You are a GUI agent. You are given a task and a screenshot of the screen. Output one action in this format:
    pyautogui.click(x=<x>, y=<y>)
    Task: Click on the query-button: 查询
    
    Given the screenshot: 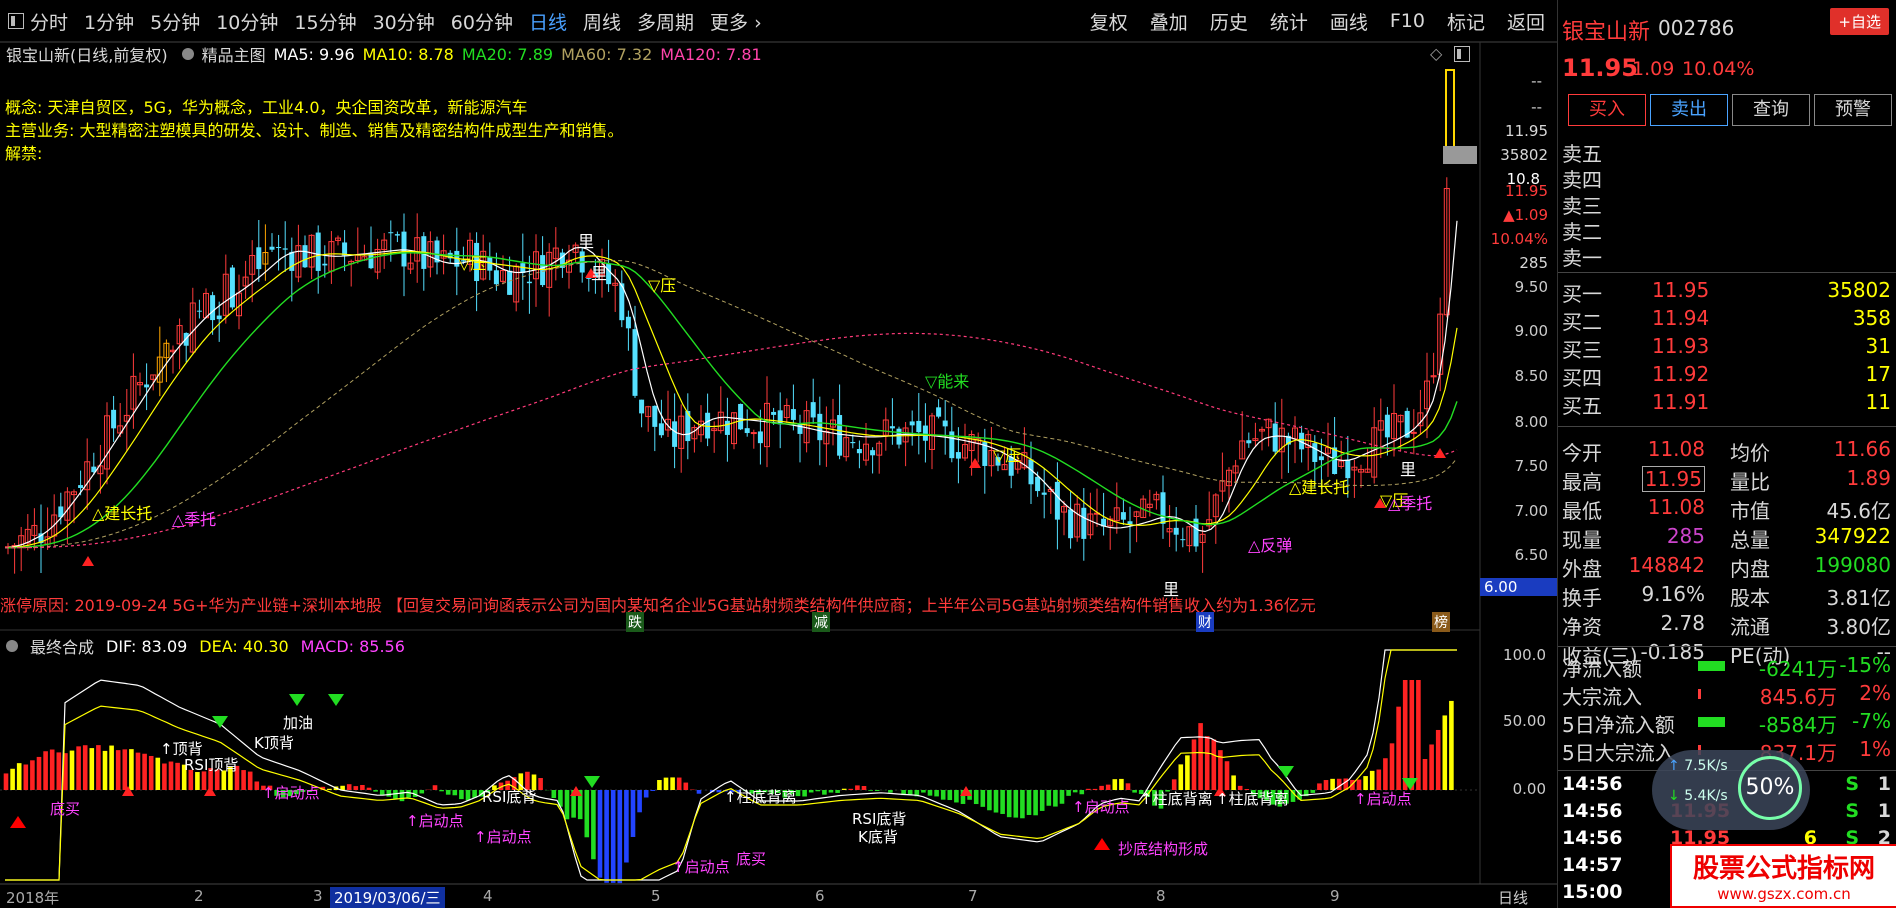 What is the action you would take?
    pyautogui.click(x=1771, y=110)
    